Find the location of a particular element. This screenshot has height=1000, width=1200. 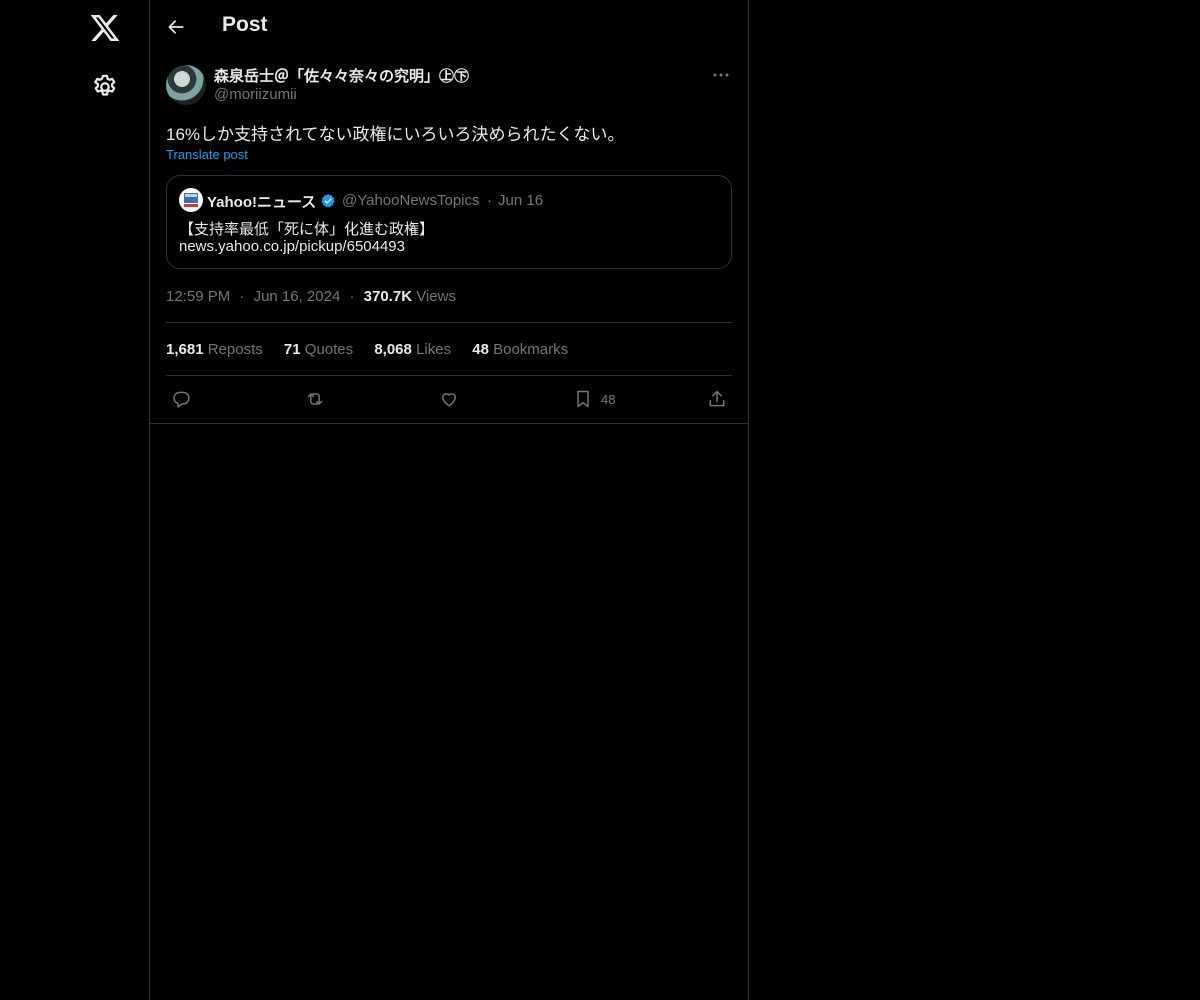

bookmark-icon is located at coordinates (583, 399).